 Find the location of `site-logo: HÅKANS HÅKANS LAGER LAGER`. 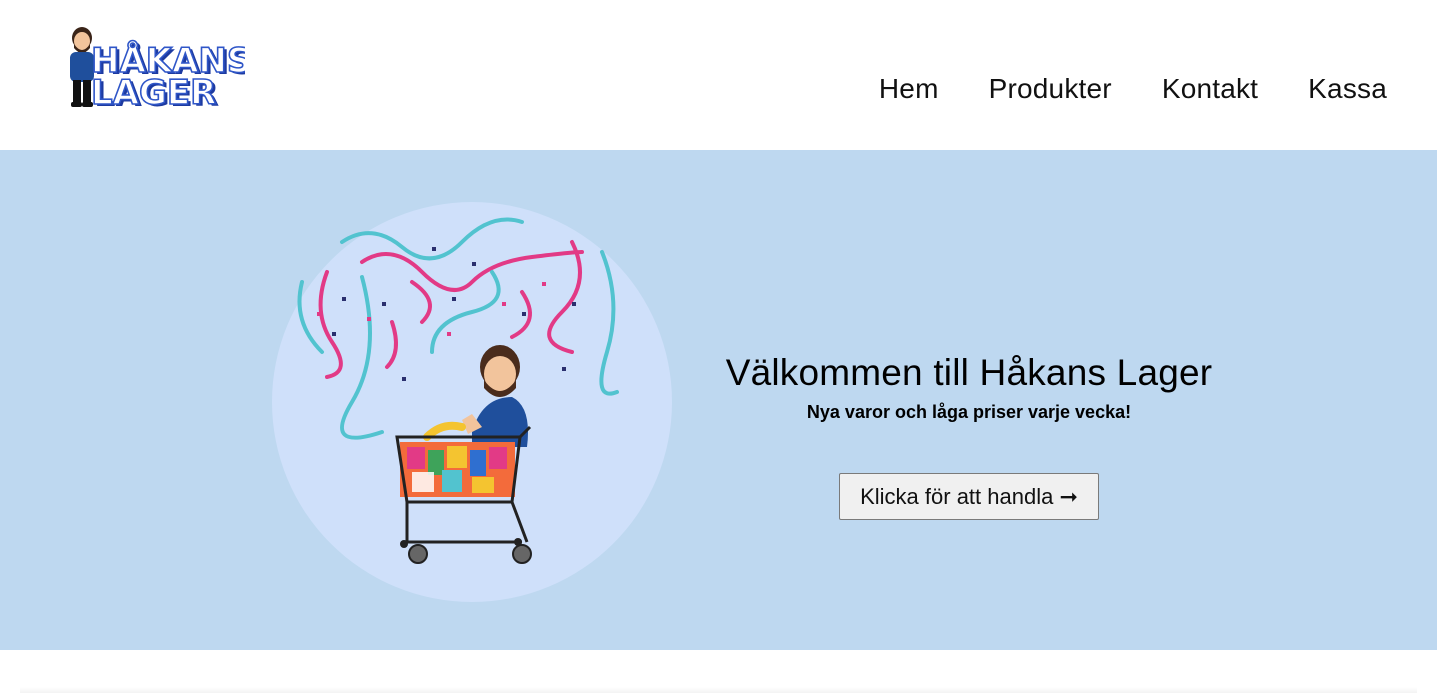

site-logo: HÅKANS HÅKANS LAGER LAGER is located at coordinates (152, 69).